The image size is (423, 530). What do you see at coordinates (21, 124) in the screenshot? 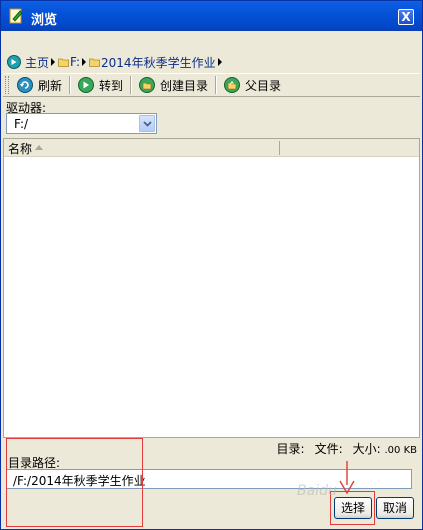
I see `drive-selected-value: F:/` at bounding box center [21, 124].